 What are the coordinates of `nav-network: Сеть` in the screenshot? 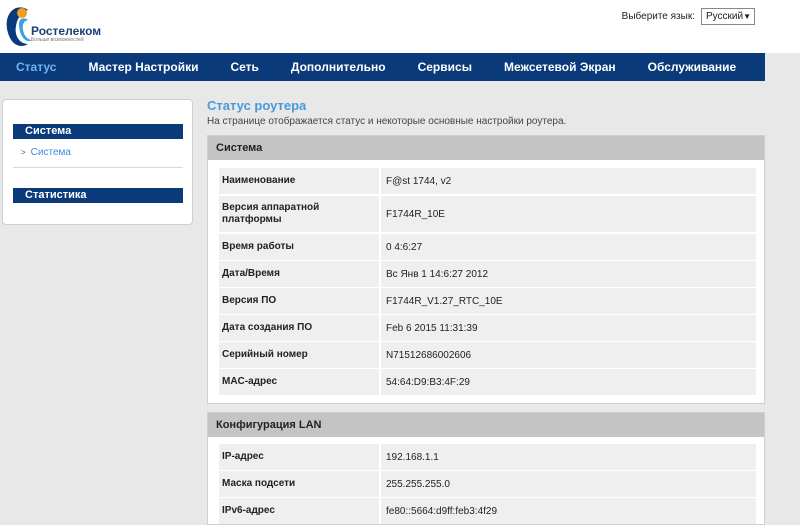 It's located at (244, 67).